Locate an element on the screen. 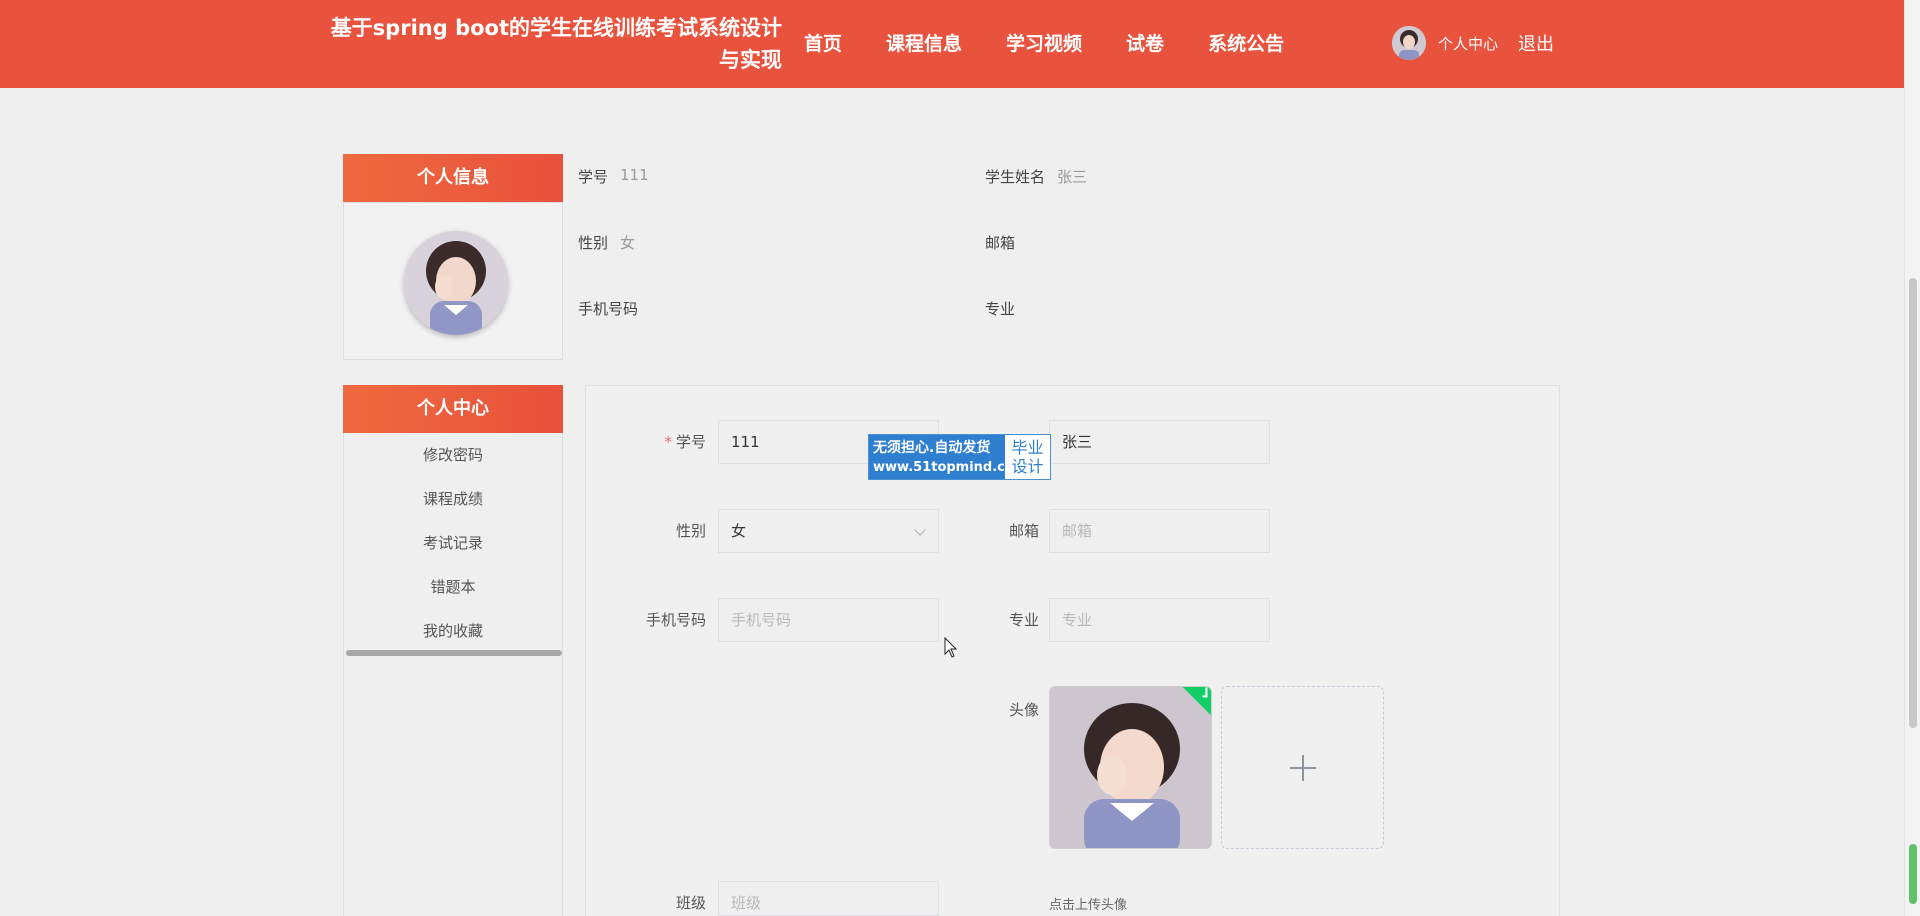 The height and width of the screenshot is (916, 1920). mouse-cursor-icon is located at coordinates (951, 647).